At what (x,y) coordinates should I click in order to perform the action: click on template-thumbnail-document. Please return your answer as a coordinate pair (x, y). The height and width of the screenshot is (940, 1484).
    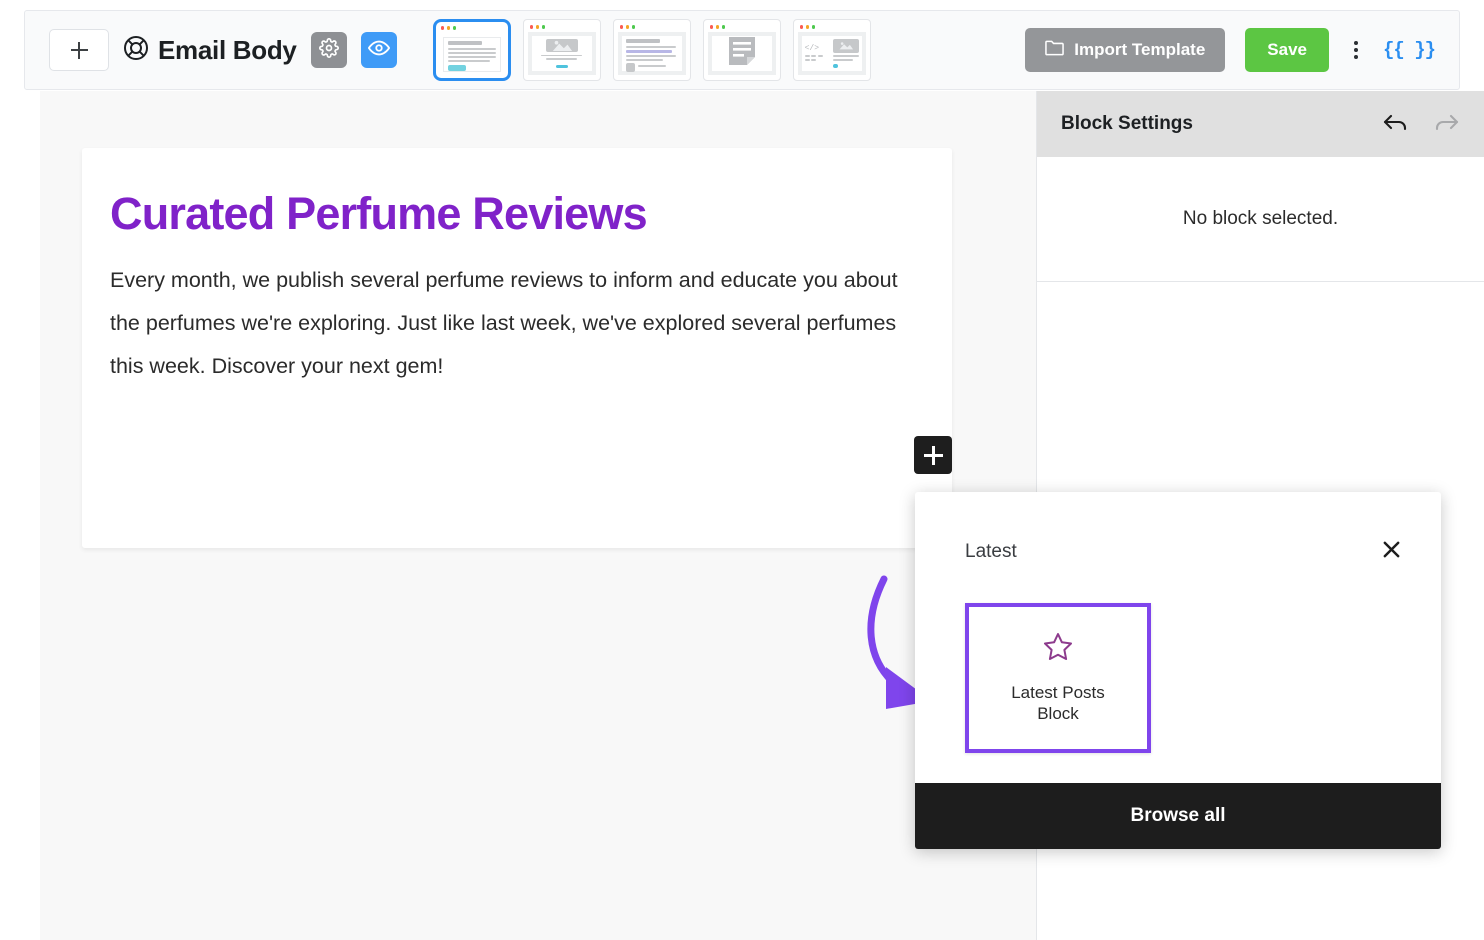
    Looking at the image, I should click on (741, 50).